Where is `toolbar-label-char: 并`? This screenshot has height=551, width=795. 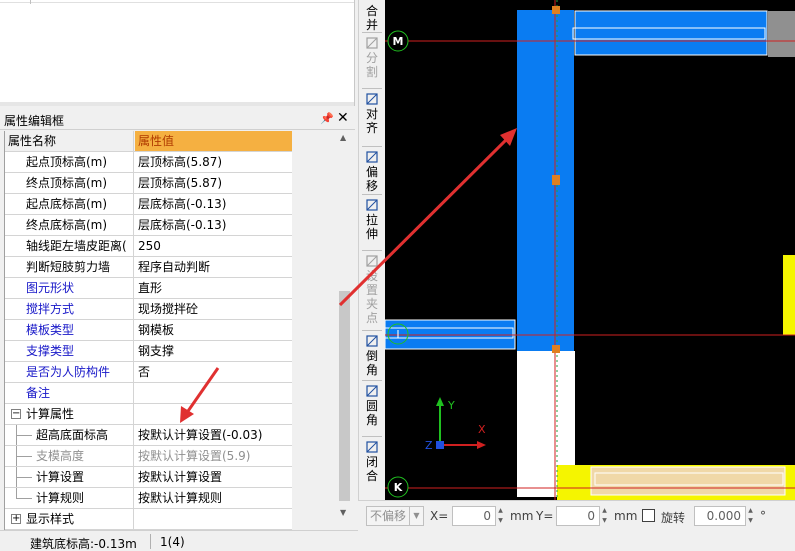 toolbar-label-char: 并 is located at coordinates (371, 25).